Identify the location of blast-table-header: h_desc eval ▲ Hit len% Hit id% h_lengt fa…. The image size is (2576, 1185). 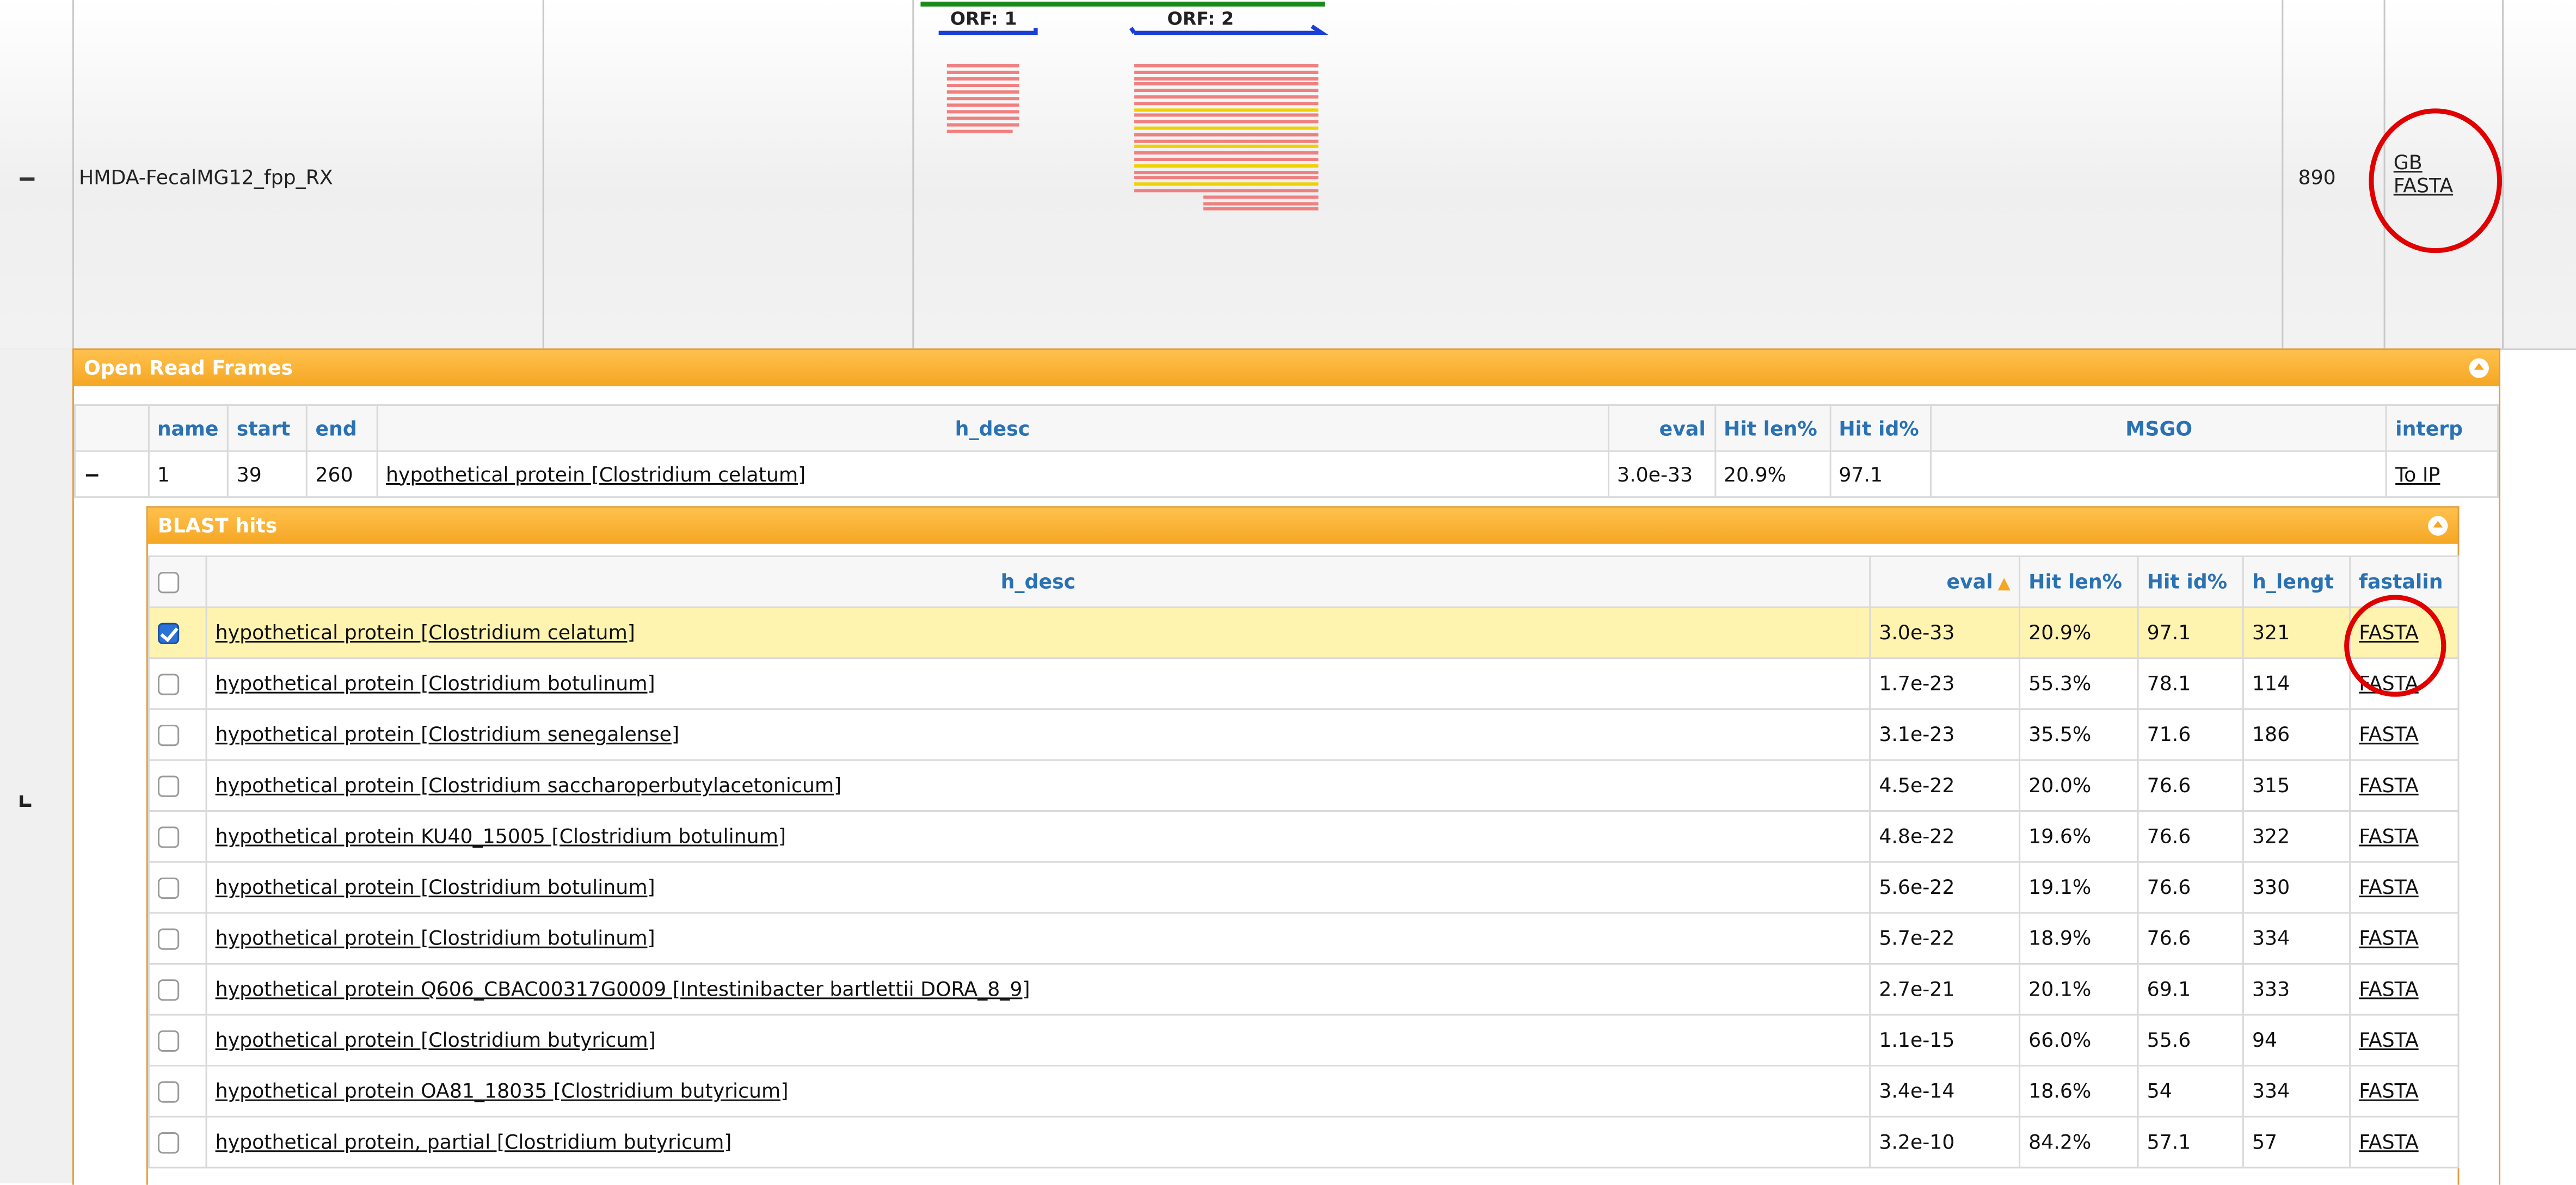
(1303, 582).